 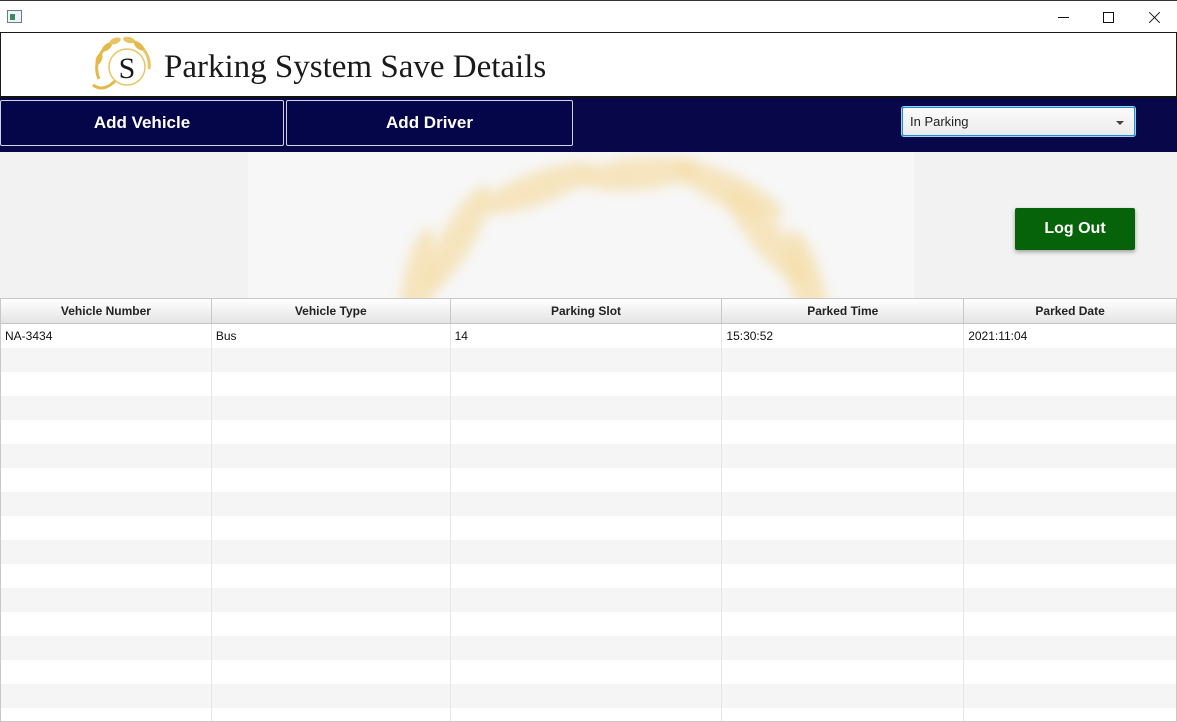 I want to click on cell-parking-slot: 14, so click(x=587, y=336).